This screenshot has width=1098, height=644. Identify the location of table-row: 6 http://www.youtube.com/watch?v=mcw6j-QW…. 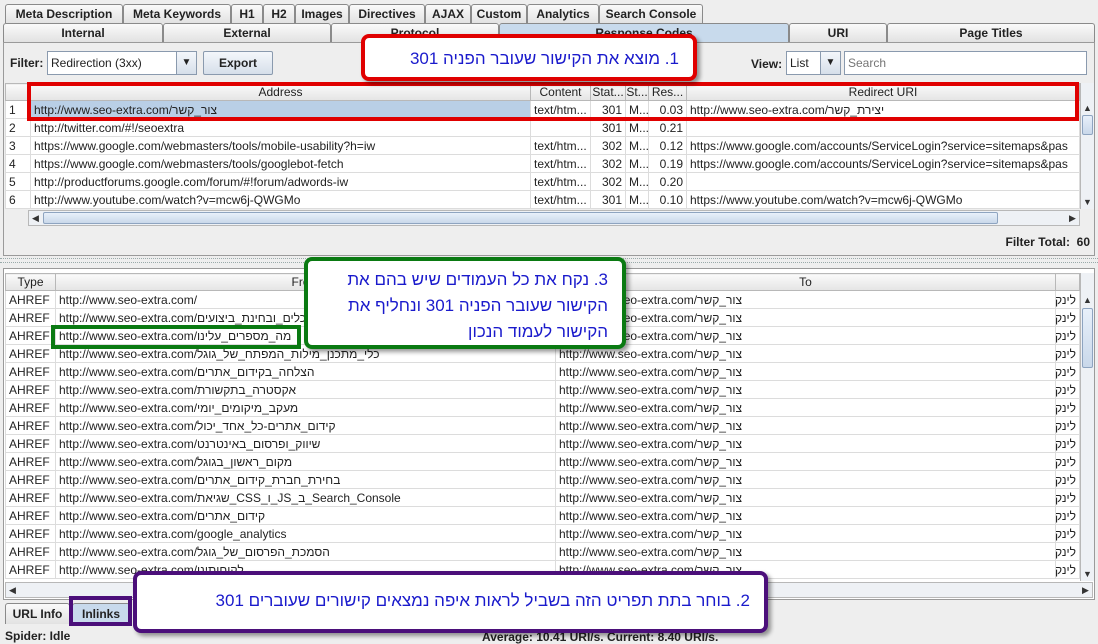
(542, 199).